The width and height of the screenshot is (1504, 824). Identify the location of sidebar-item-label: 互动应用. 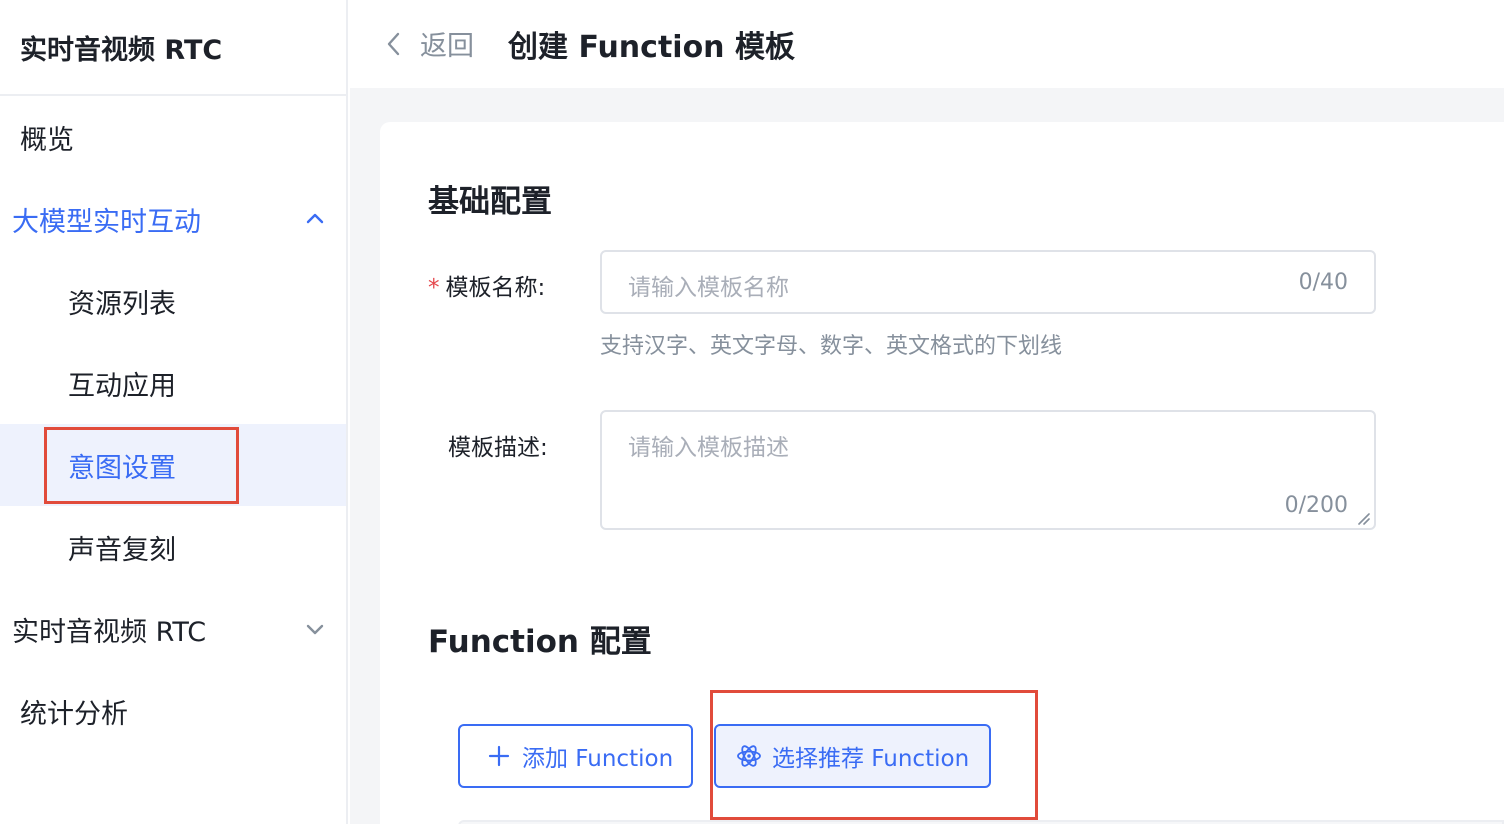
(122, 386).